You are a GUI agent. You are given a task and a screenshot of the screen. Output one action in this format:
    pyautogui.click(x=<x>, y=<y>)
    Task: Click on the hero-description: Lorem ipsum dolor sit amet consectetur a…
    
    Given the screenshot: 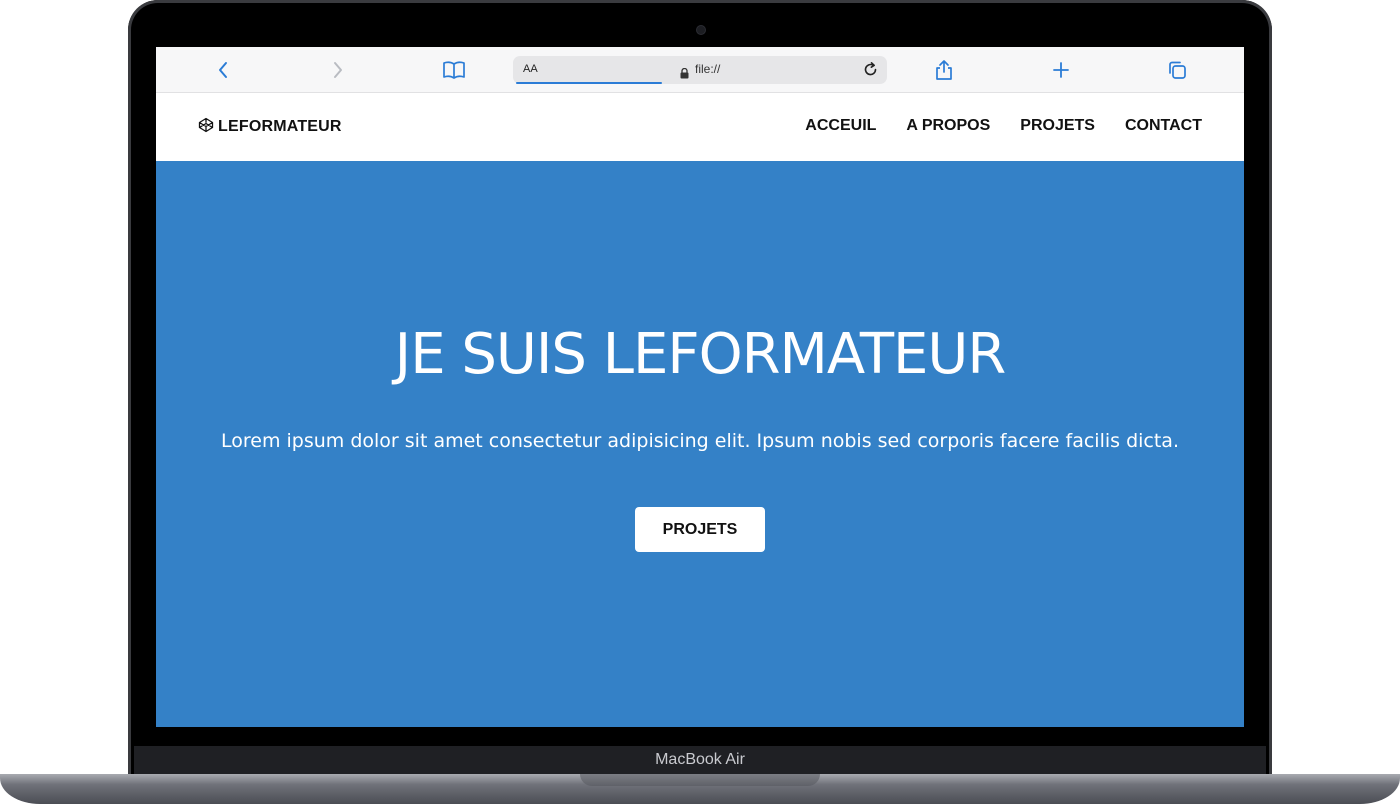 What is the action you would take?
    pyautogui.click(x=700, y=441)
    